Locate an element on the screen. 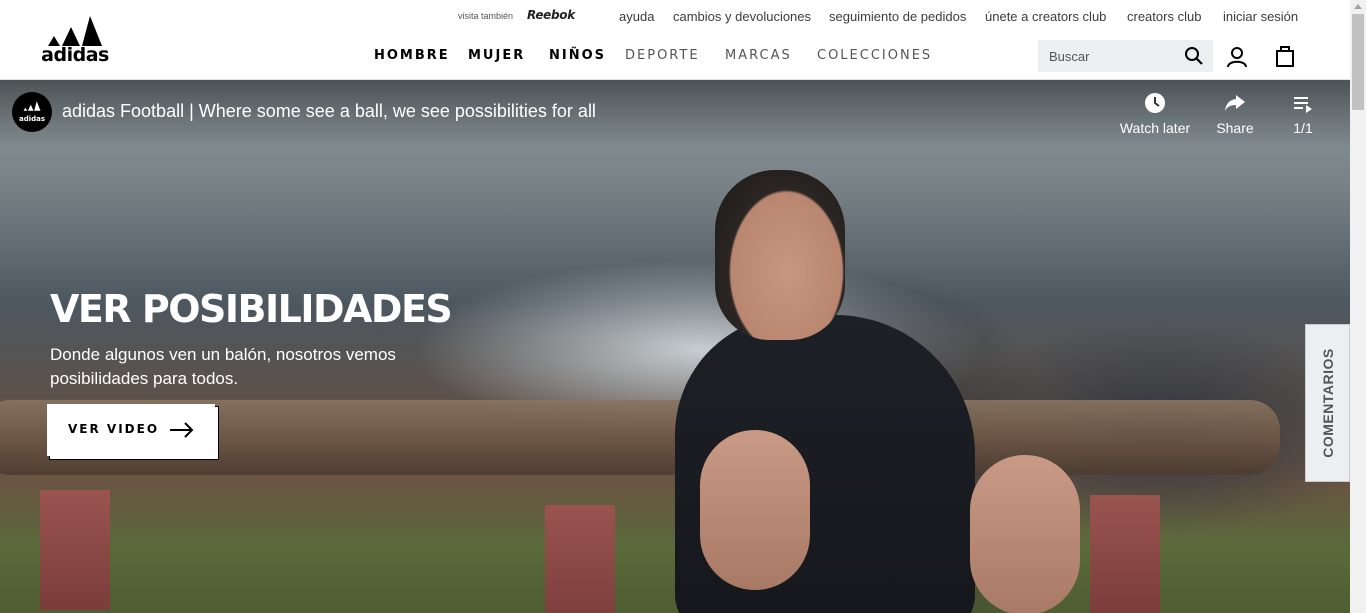  clock-icon is located at coordinates (1155, 103).